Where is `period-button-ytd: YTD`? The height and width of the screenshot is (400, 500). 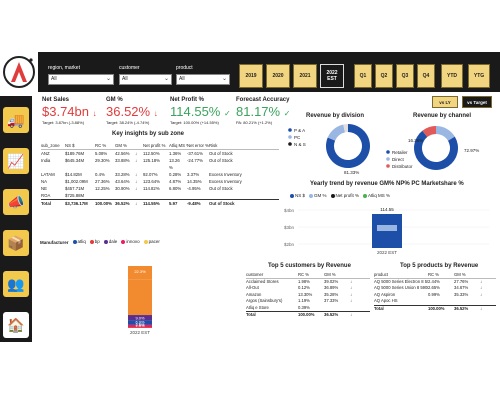 period-button-ytd: YTD is located at coordinates (452, 76).